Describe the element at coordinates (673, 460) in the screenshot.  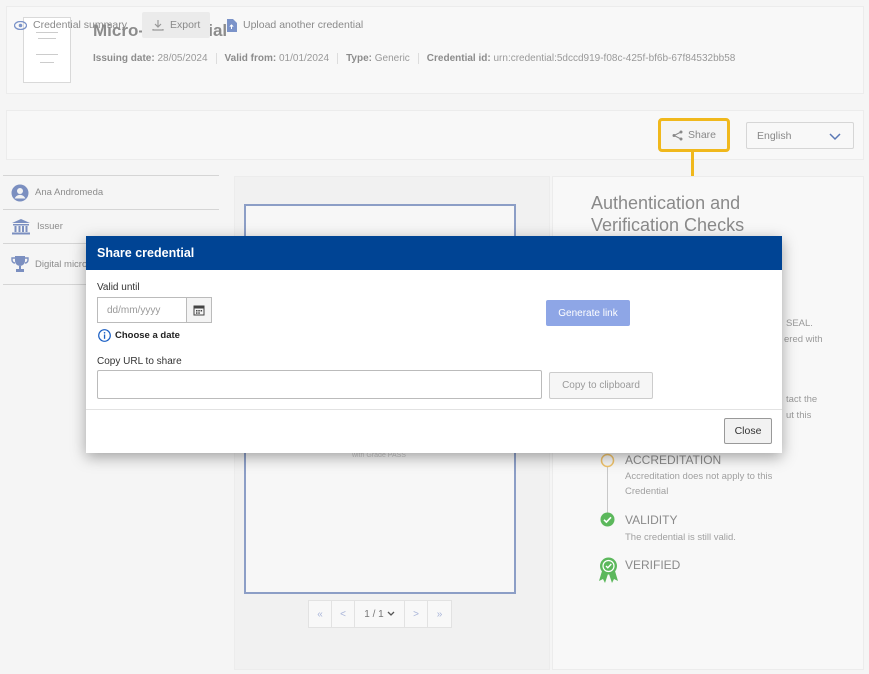
I see `accreditation-check-title: ACCREDITATION` at that location.